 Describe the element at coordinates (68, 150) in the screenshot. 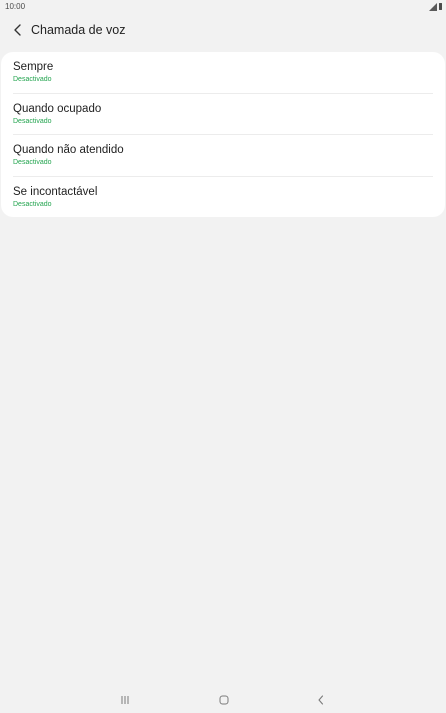

I see `item-title: Quando não atendido` at that location.